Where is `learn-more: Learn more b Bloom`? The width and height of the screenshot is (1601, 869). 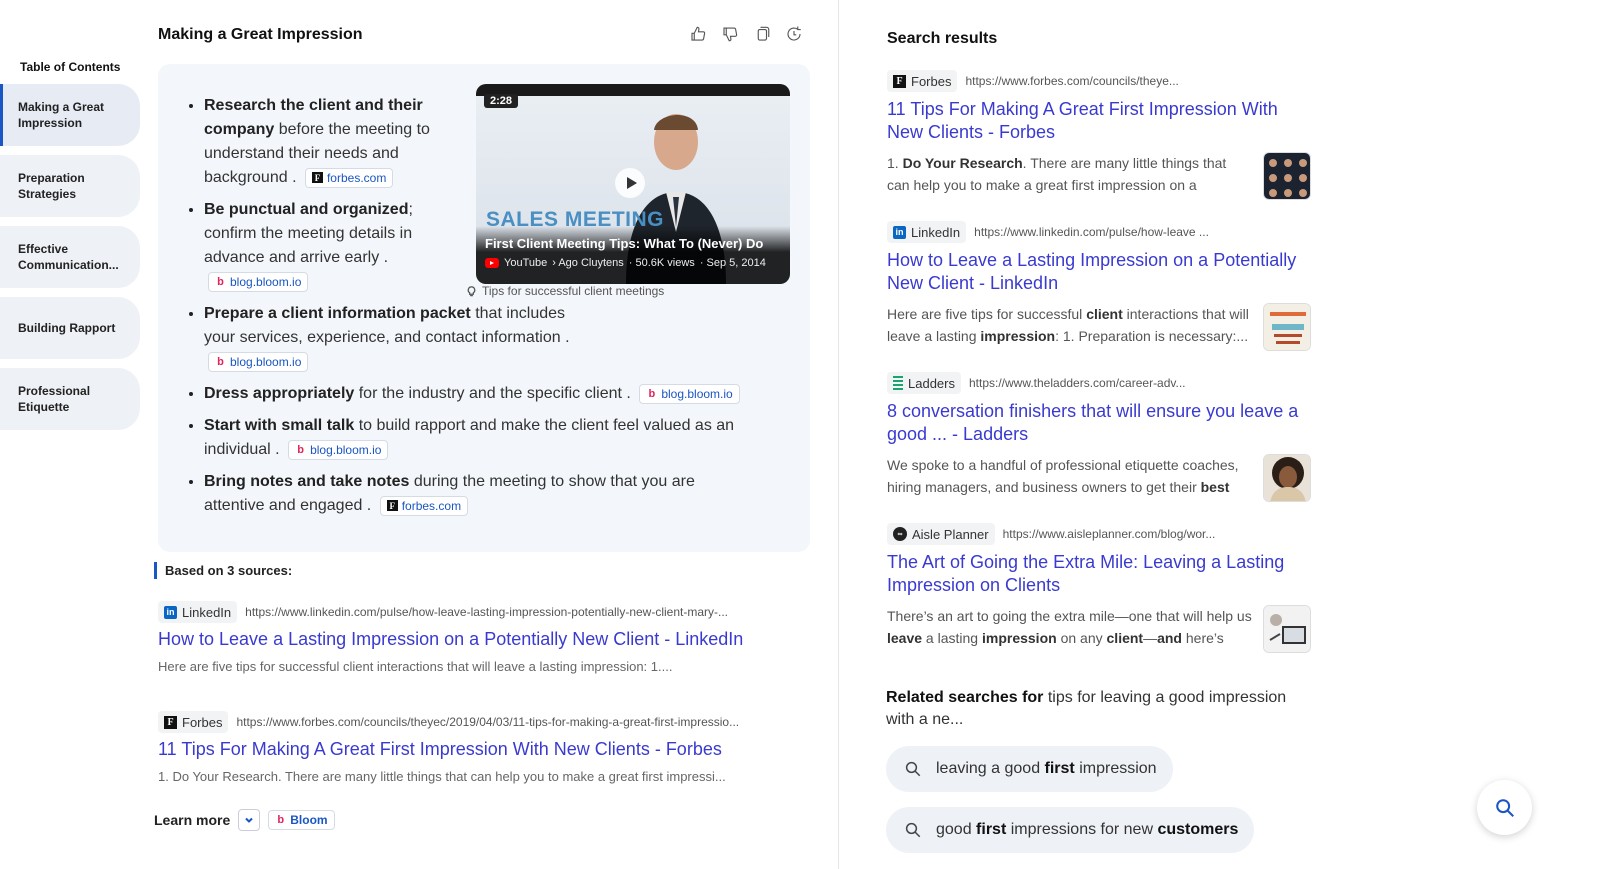 learn-more: Learn more b Bloom is located at coordinates (244, 820).